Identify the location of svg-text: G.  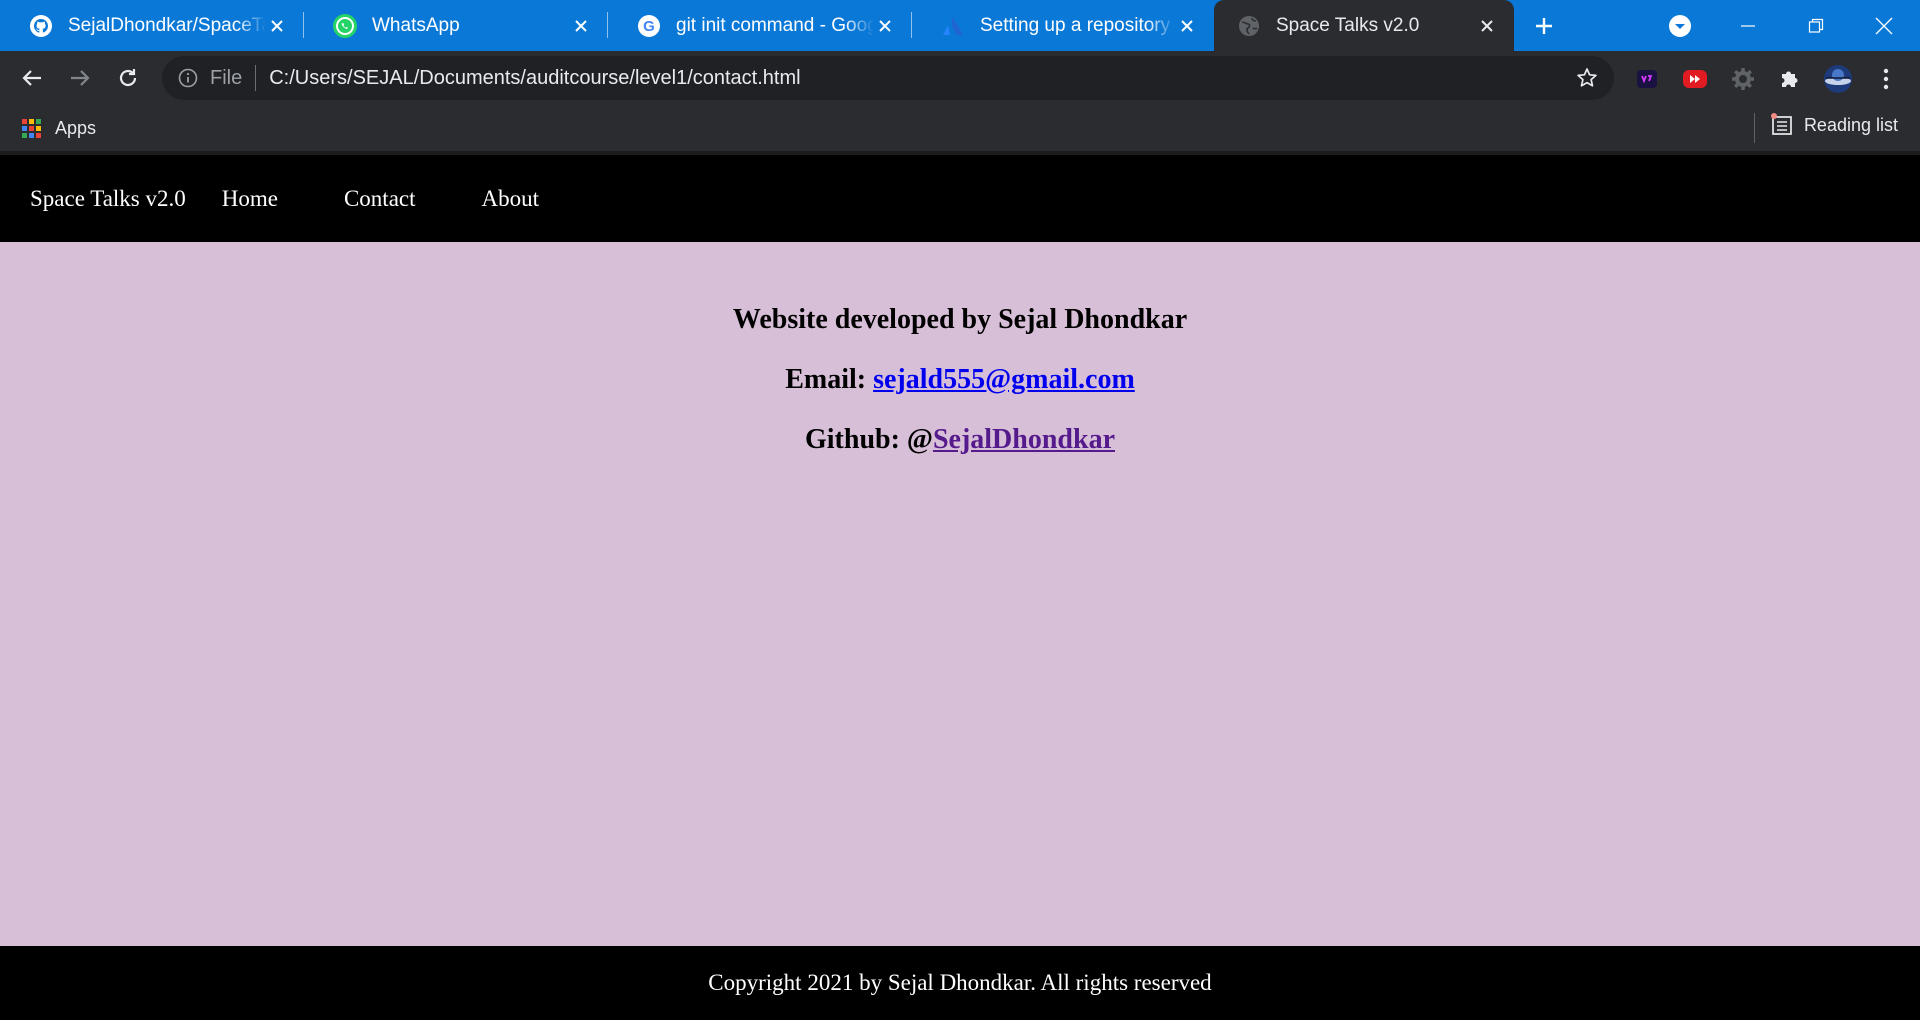
(649, 26).